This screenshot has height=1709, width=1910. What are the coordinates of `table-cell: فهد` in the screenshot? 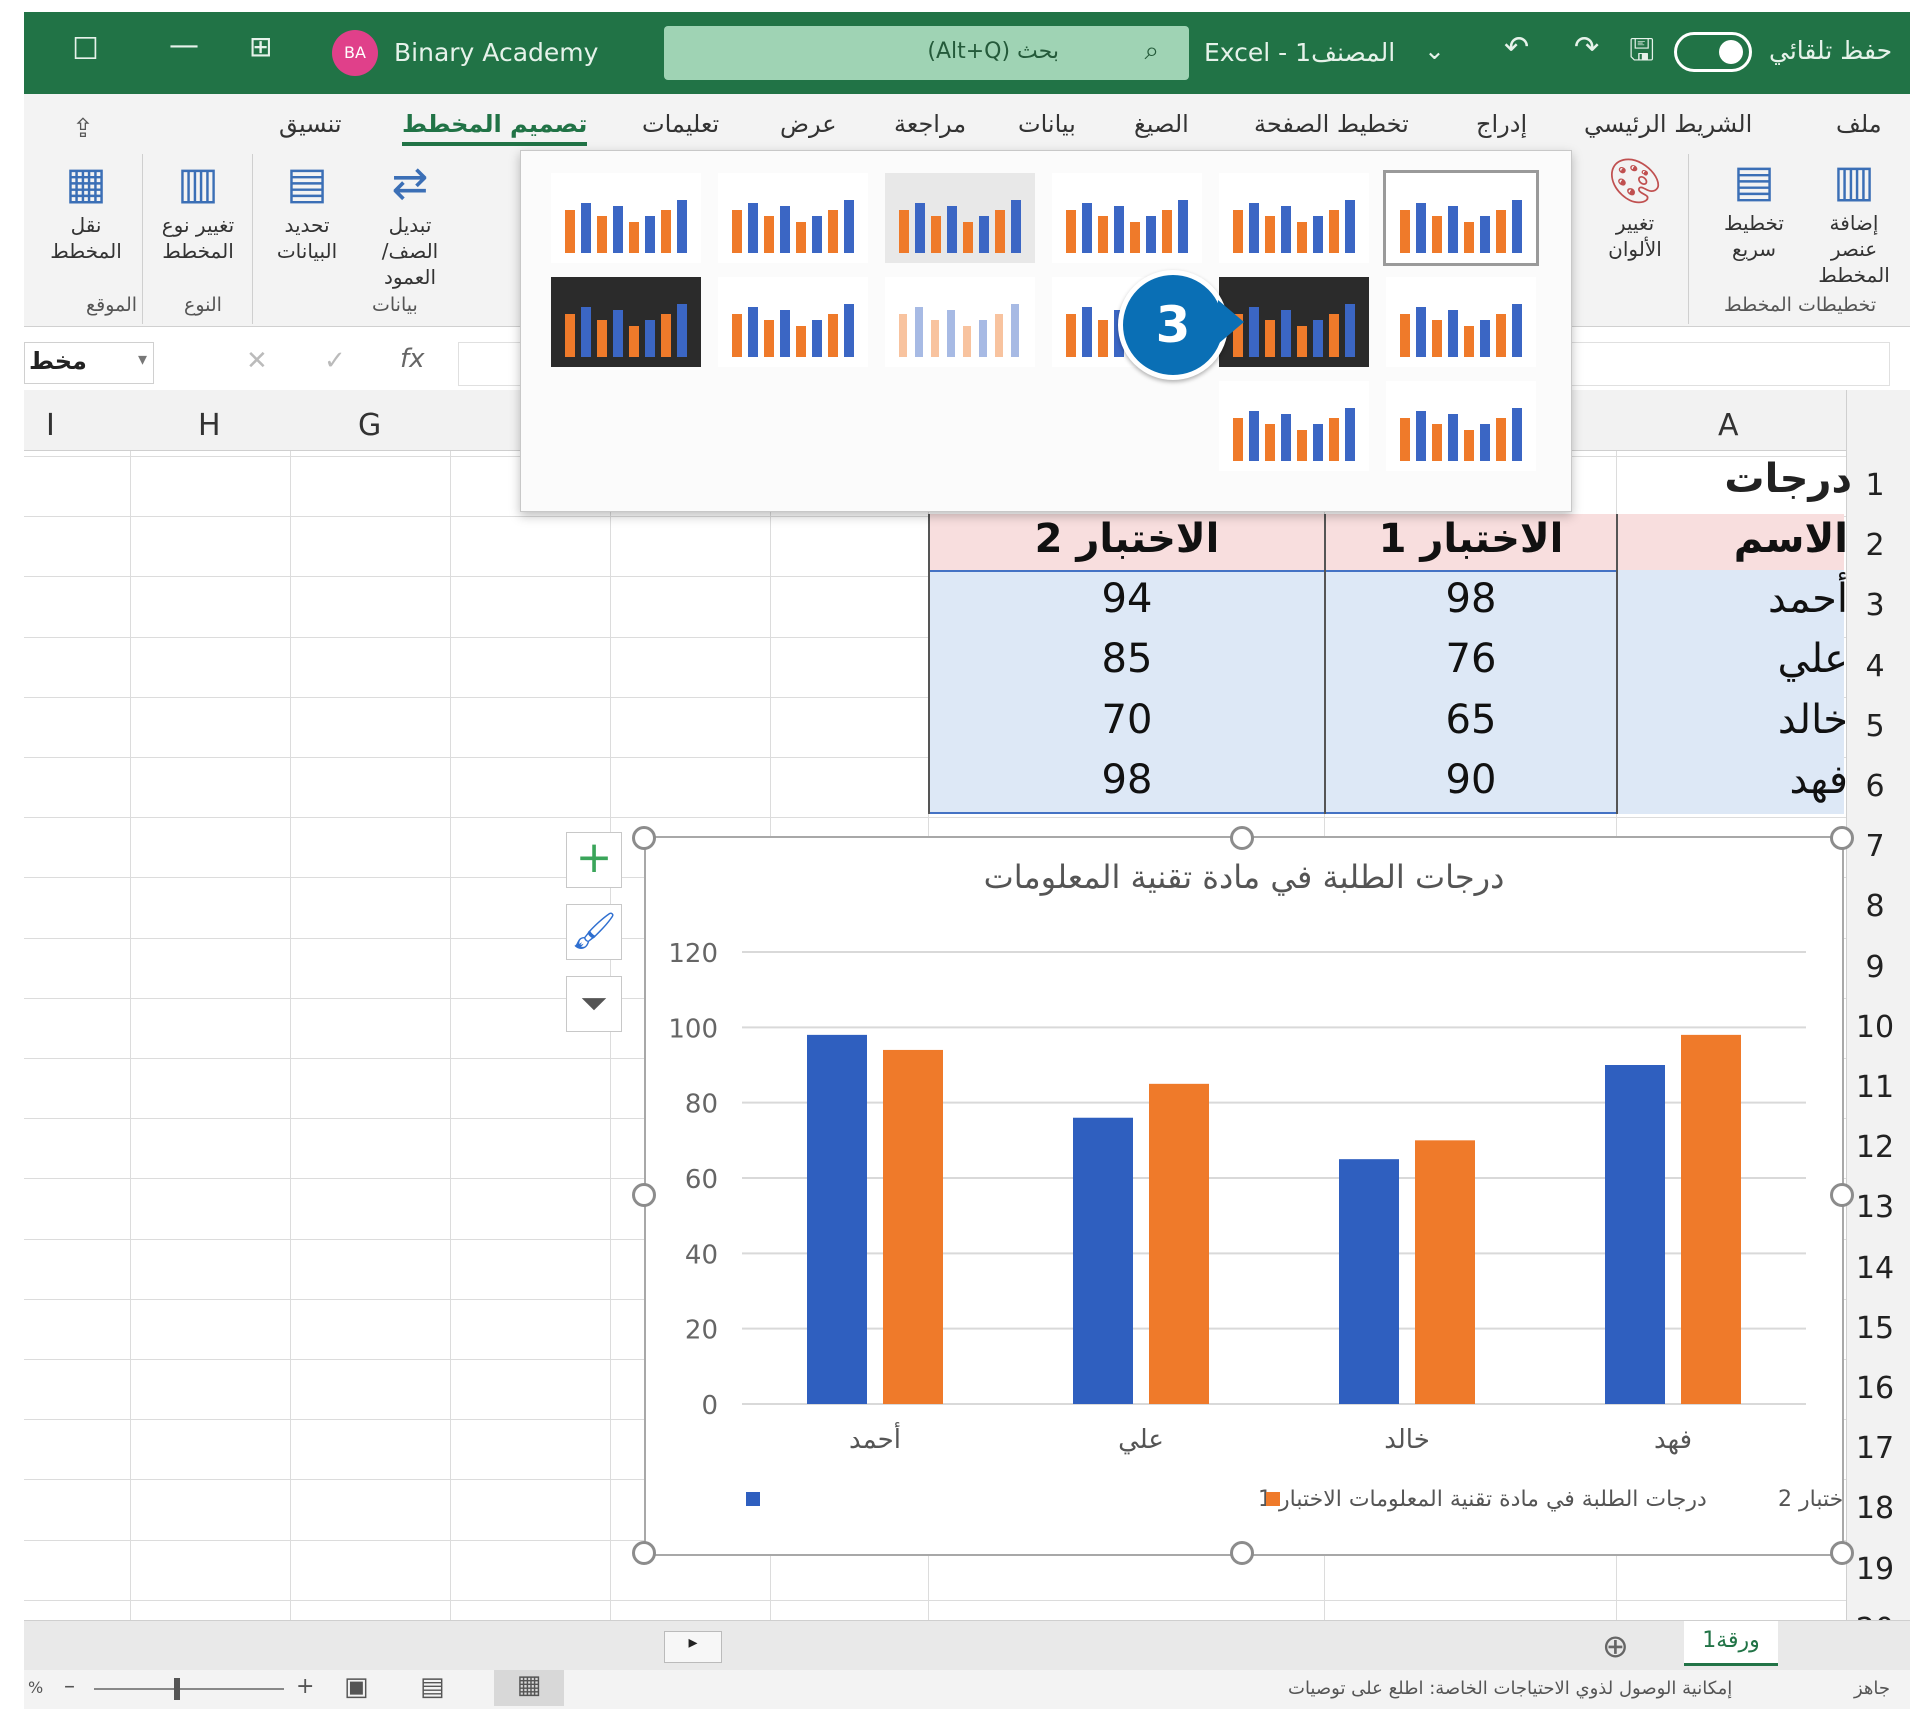 It's located at (1733, 780).